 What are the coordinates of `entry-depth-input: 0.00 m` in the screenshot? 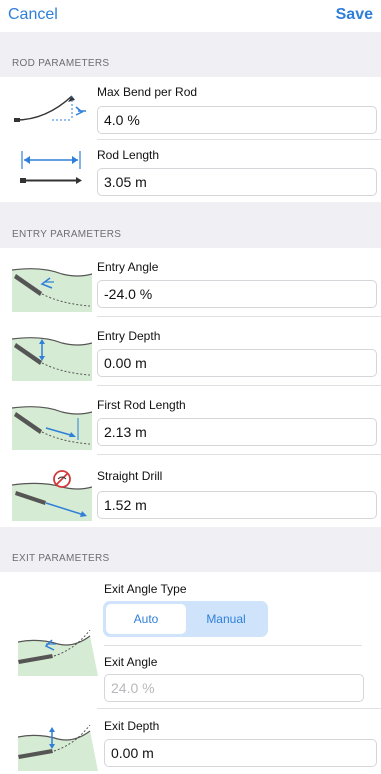 It's located at (237, 363).